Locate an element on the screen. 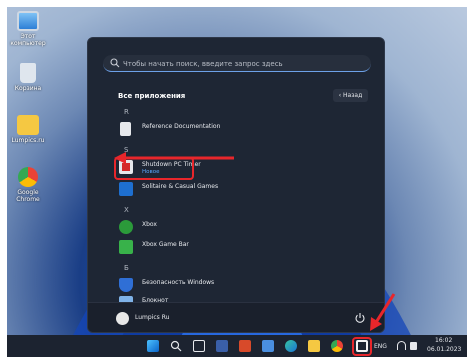 The height and width of the screenshot is (364, 474). cards-icon is located at coordinates (126, 189).